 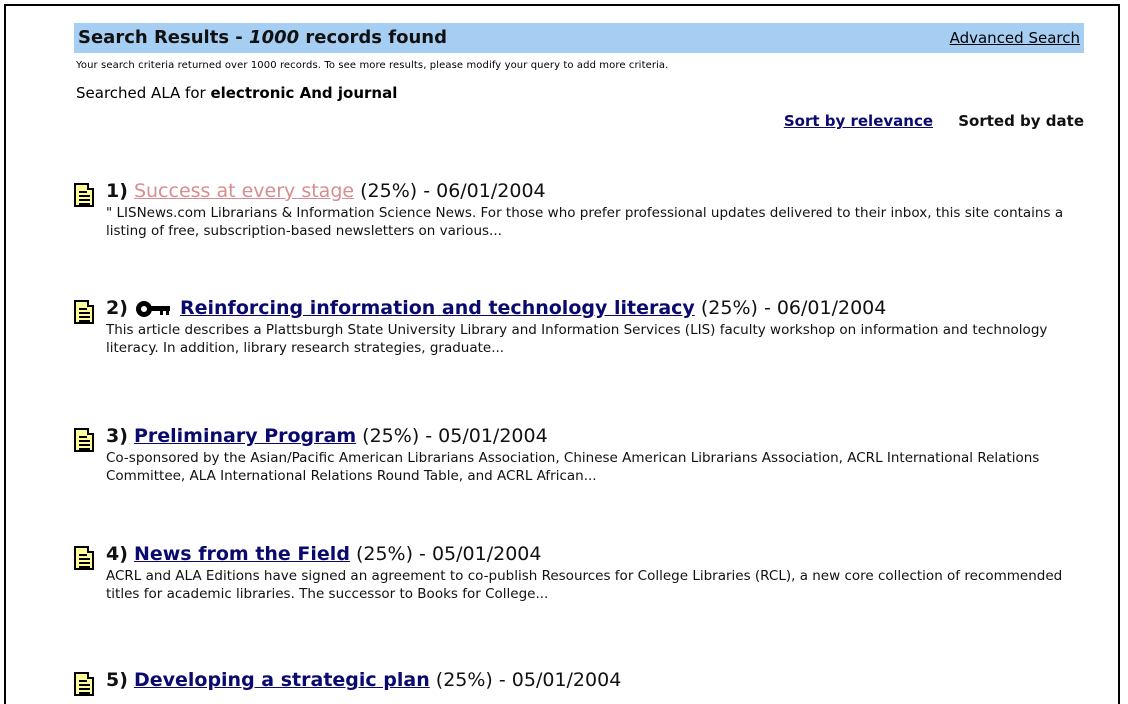 What do you see at coordinates (117, 436) in the screenshot?
I see `result-number: 3)` at bounding box center [117, 436].